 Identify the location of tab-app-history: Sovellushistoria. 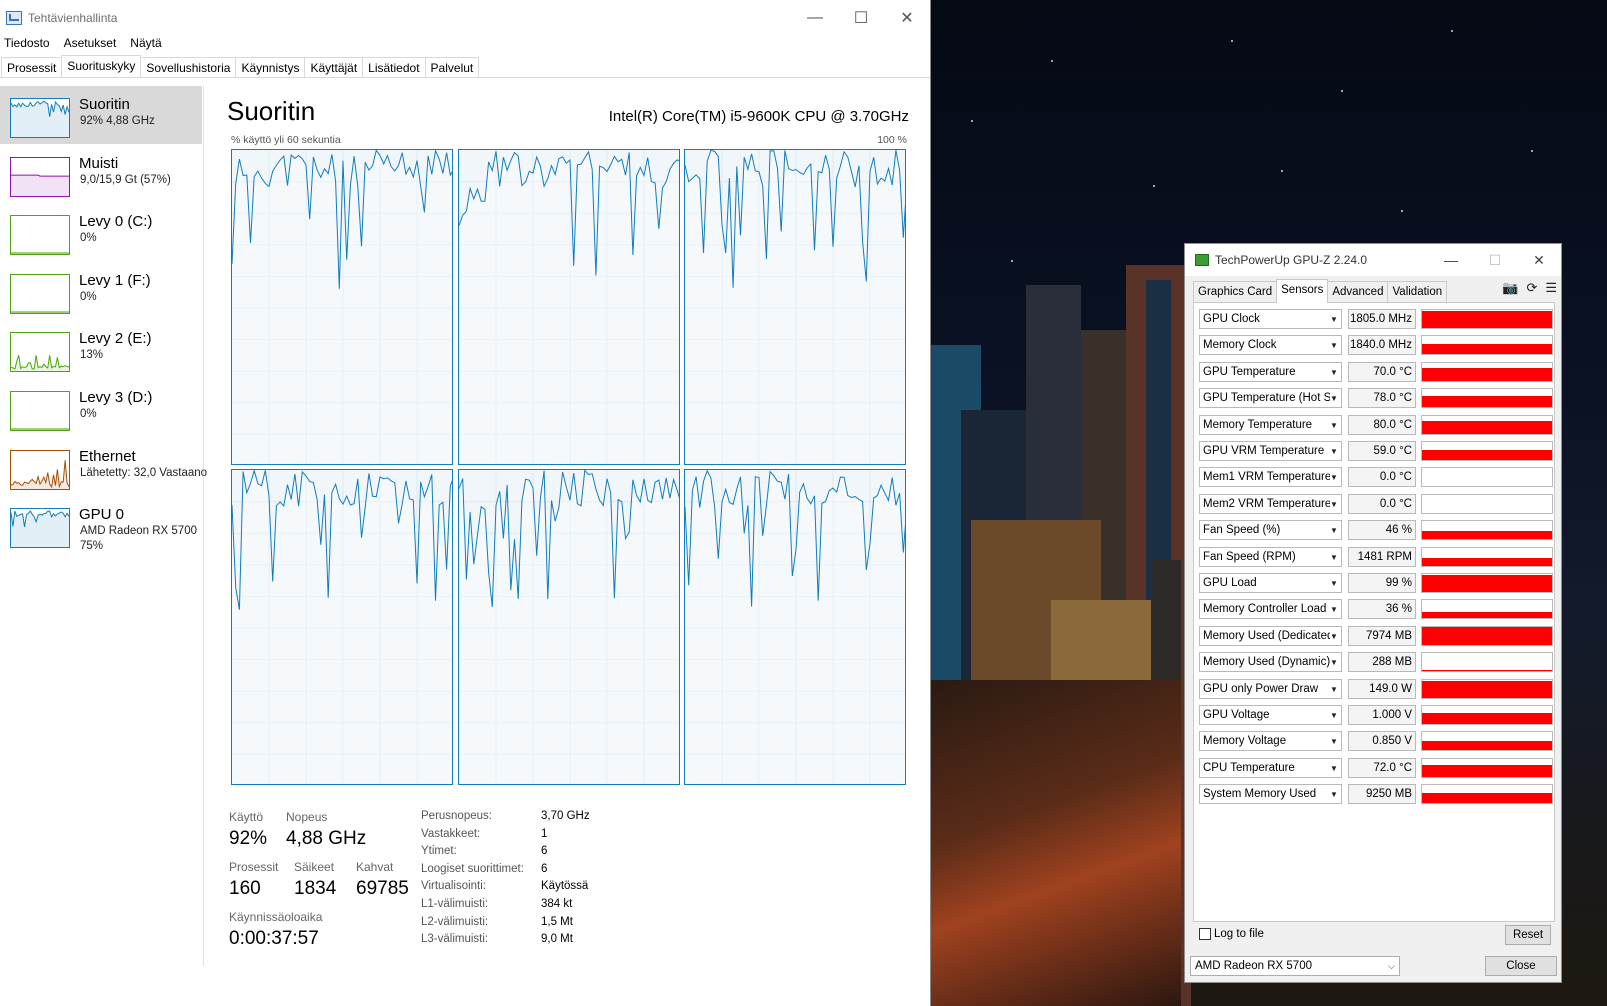
(188, 67).